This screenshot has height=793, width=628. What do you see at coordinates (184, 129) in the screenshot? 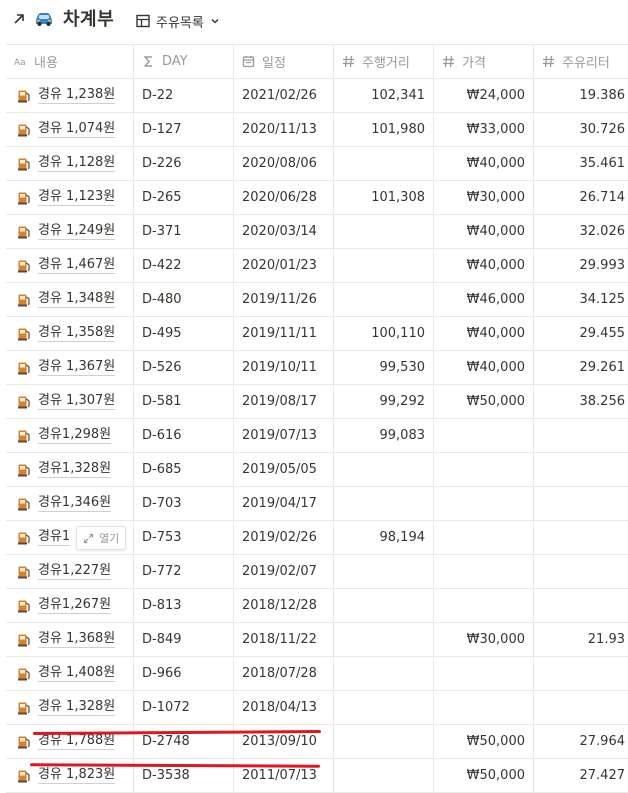
I see `cell-day: D-127` at bounding box center [184, 129].